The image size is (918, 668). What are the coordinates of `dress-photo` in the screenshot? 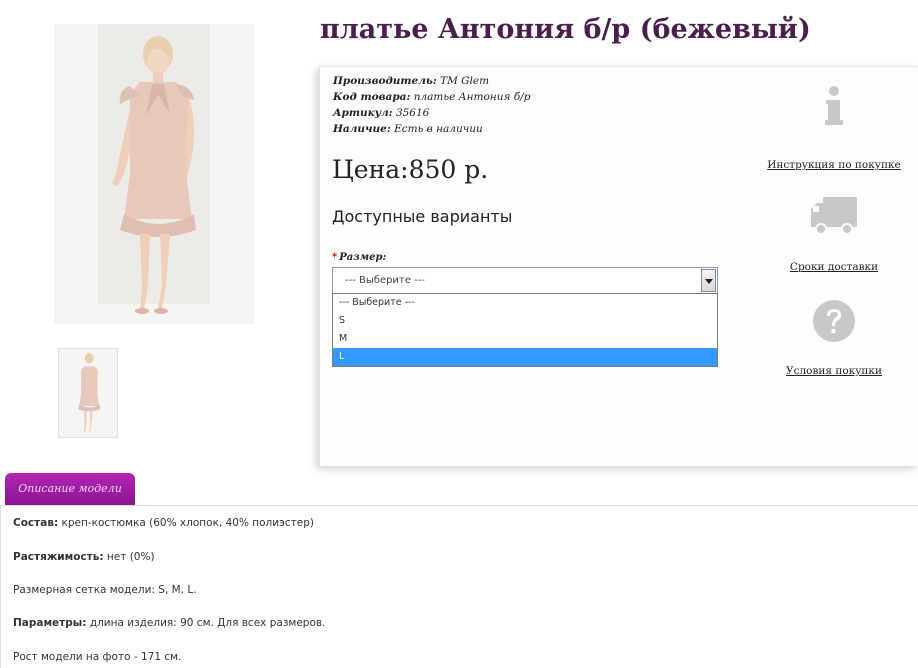 It's located at (154, 174).